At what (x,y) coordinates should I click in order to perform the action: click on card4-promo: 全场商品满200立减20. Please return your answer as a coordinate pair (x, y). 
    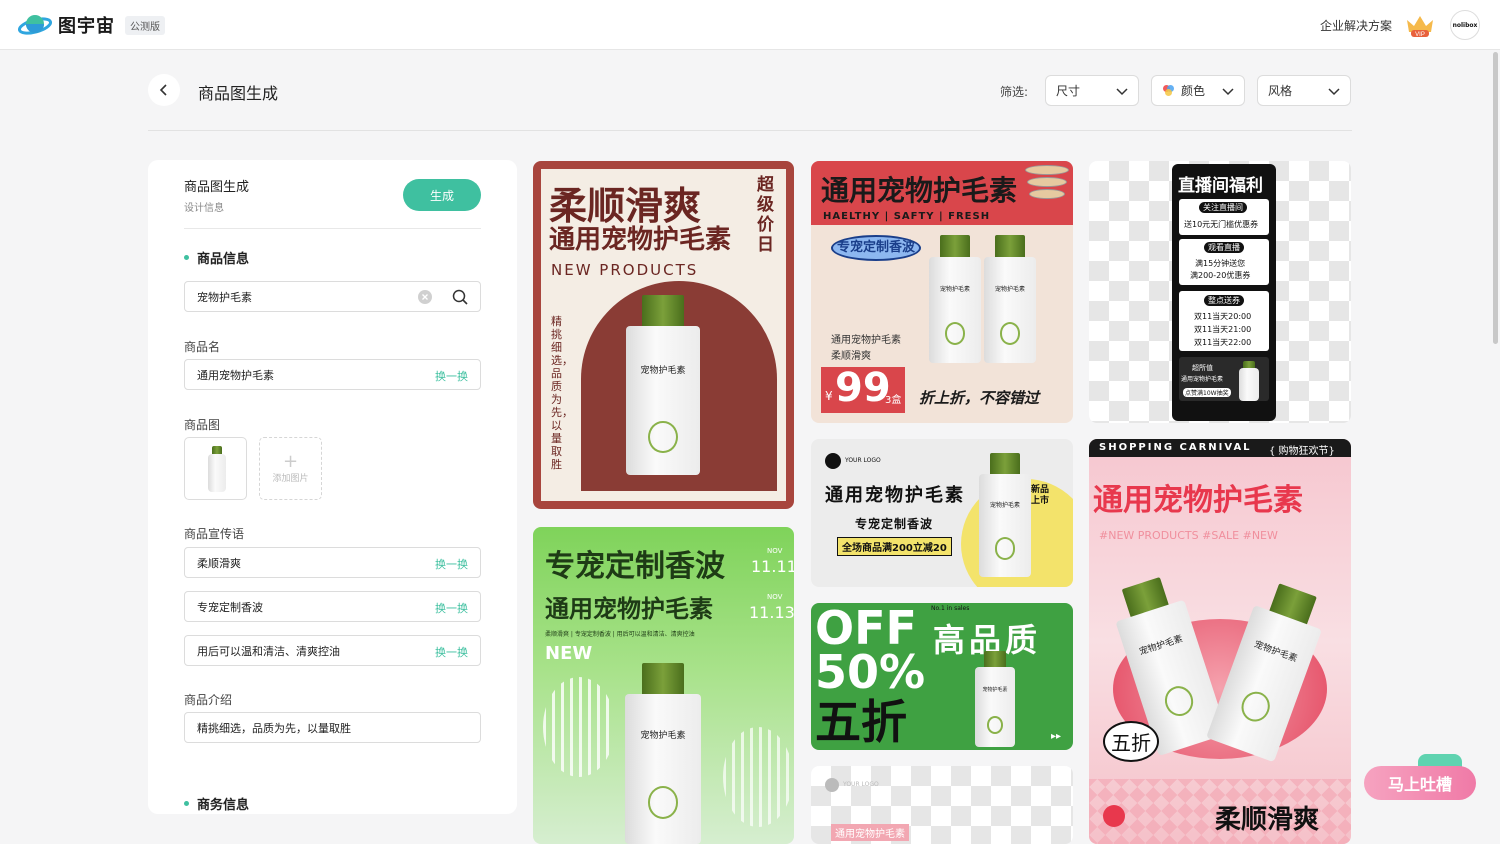
    Looking at the image, I should click on (894, 546).